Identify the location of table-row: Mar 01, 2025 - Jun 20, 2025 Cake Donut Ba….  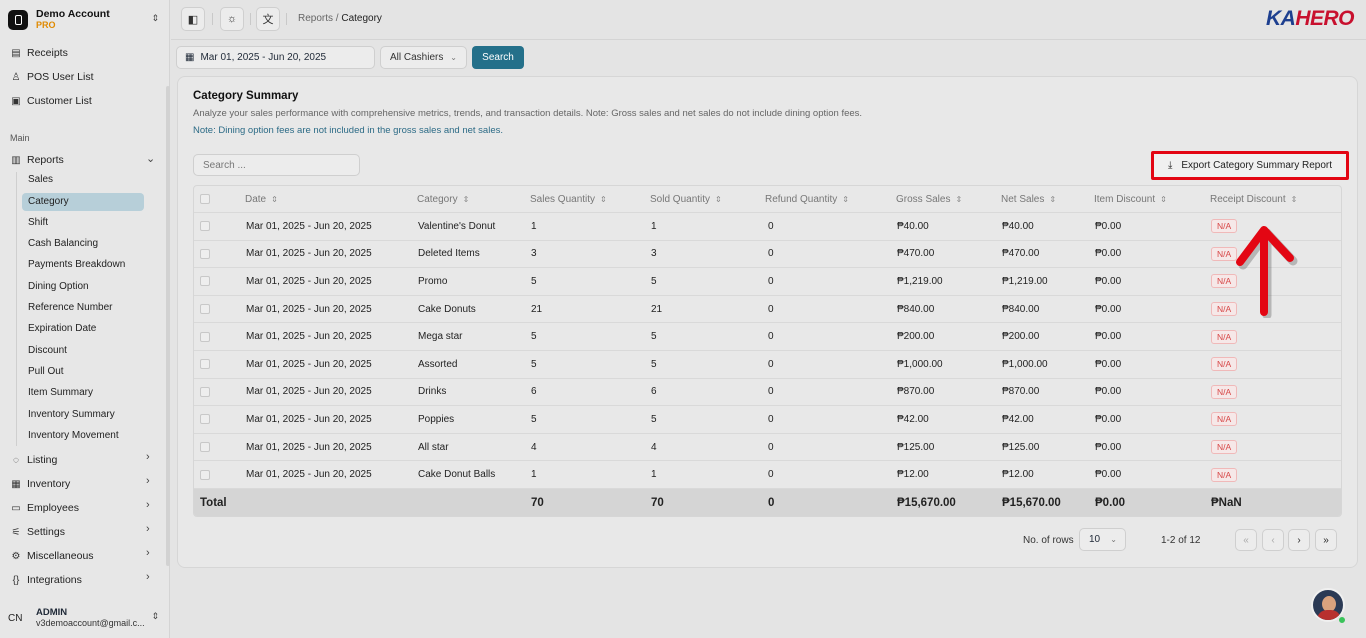
(767, 475).